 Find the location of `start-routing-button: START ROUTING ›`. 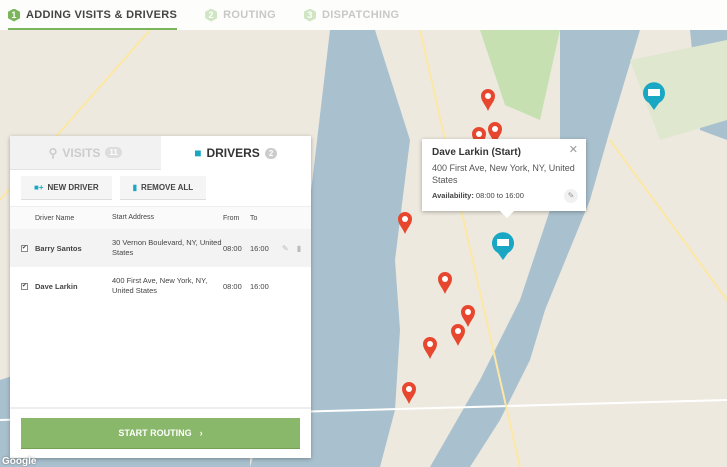

start-routing-button: START ROUTING › is located at coordinates (160, 433).